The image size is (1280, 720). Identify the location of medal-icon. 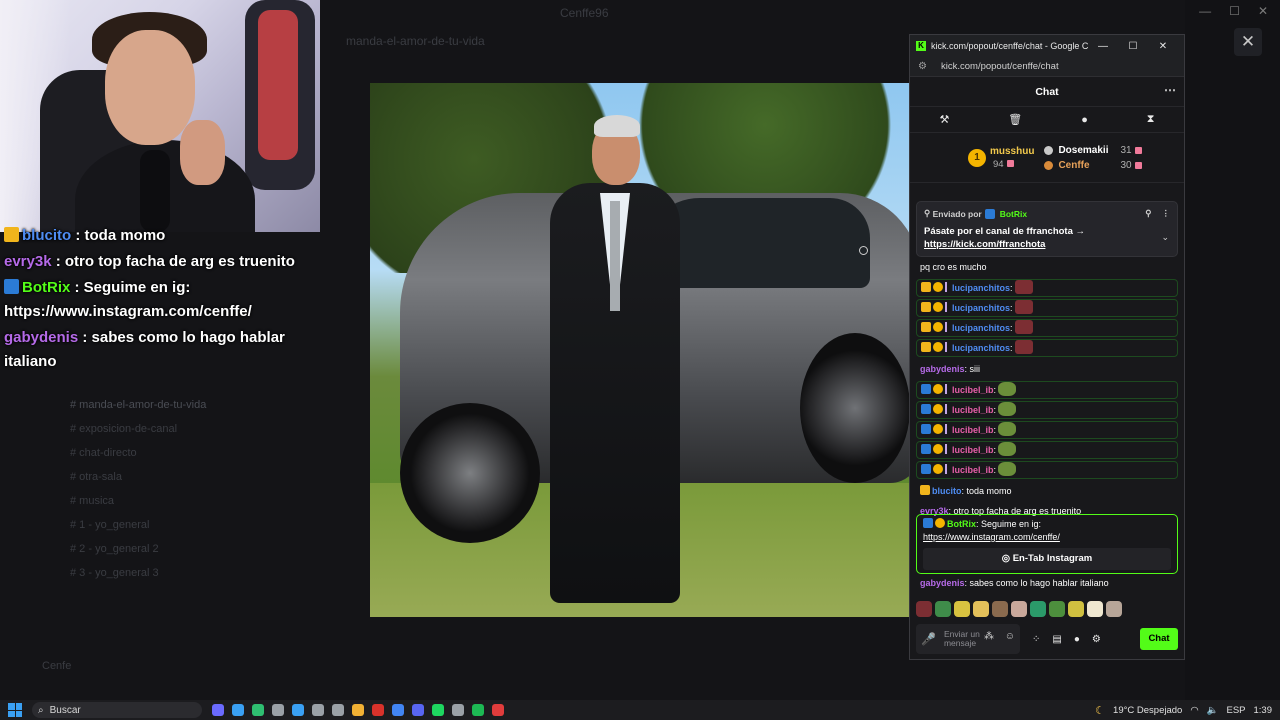
(1049, 165).